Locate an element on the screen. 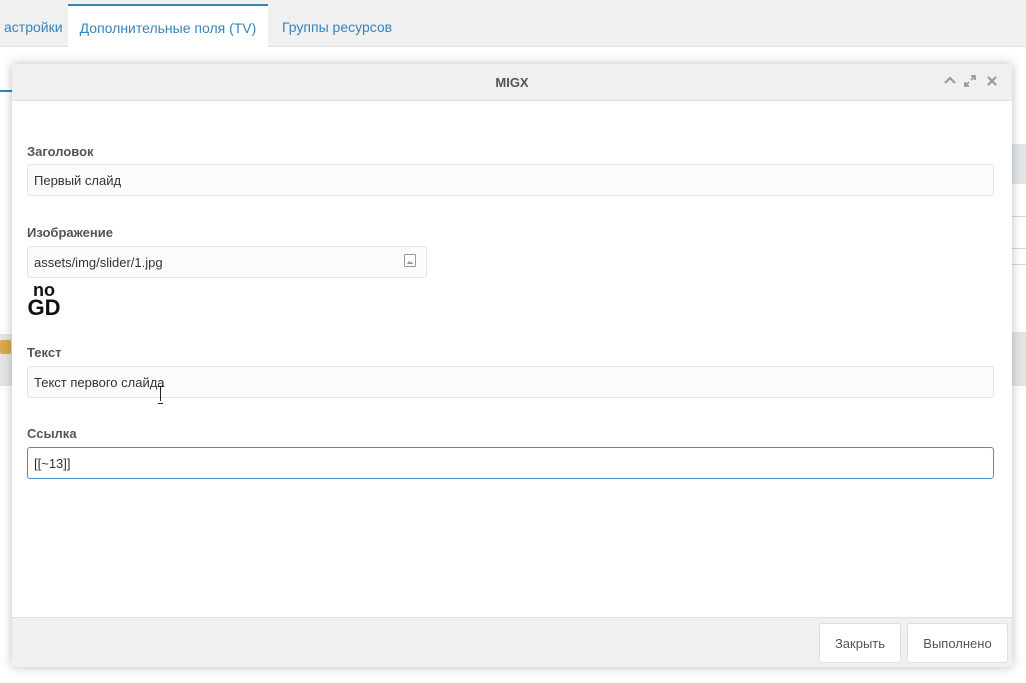 The width and height of the screenshot is (1026, 683). text-label: Текст is located at coordinates (44, 352).